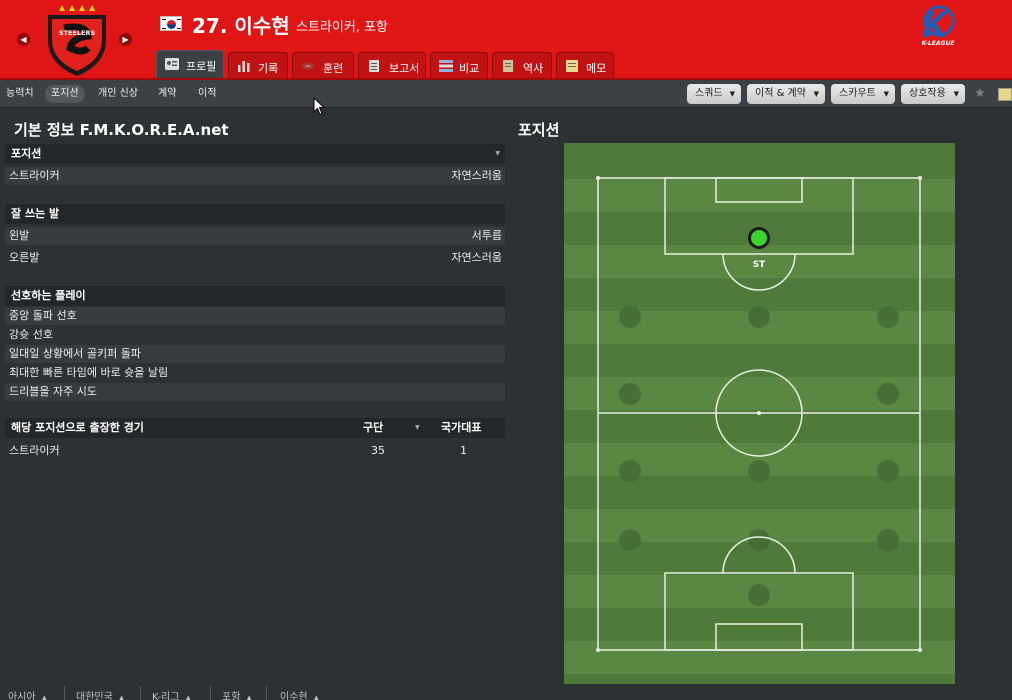 This screenshot has width=1012, height=700. I want to click on position-name: 스트라이커, so click(34, 175).